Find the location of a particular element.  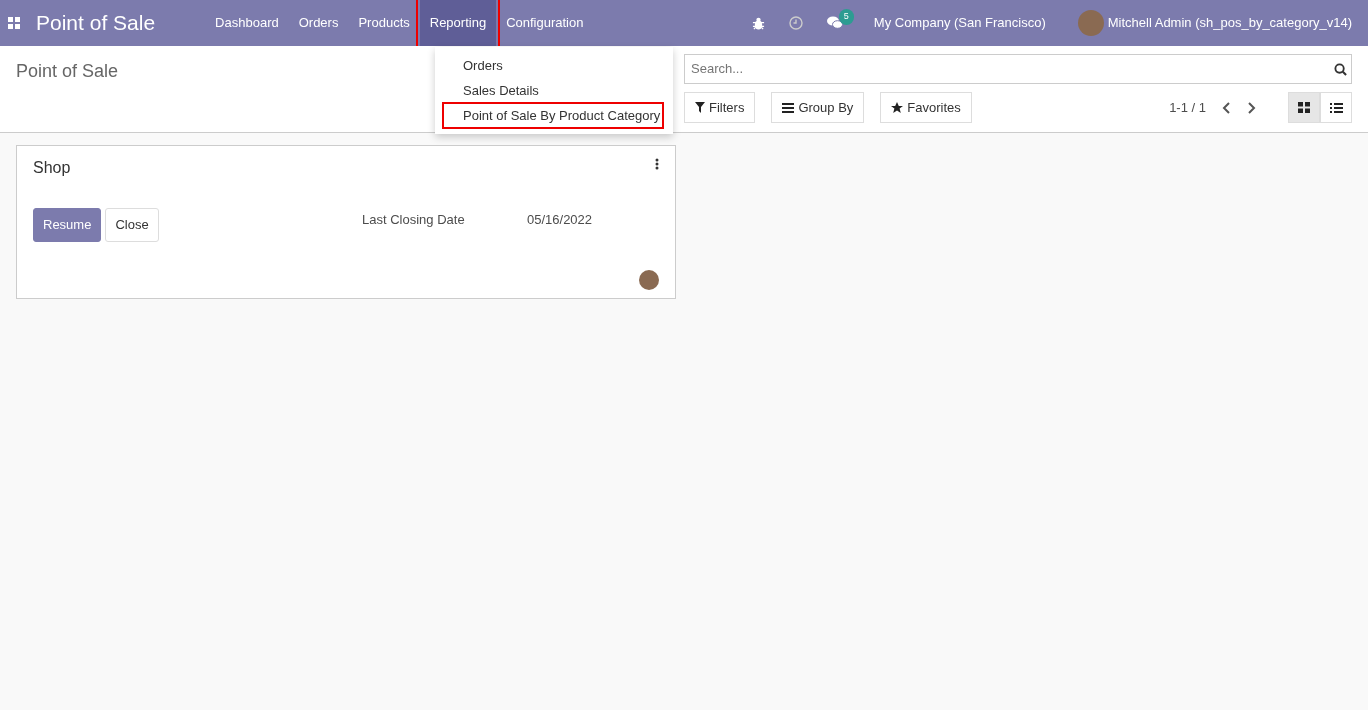

search-option-button: Filters is located at coordinates (720, 107).